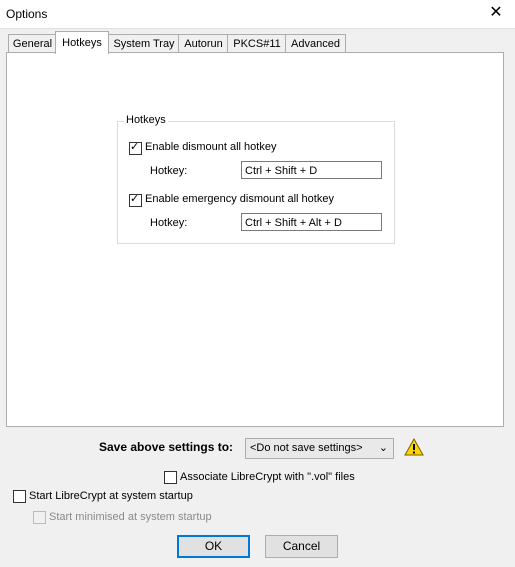  I want to click on title-divider, so click(257, 28).